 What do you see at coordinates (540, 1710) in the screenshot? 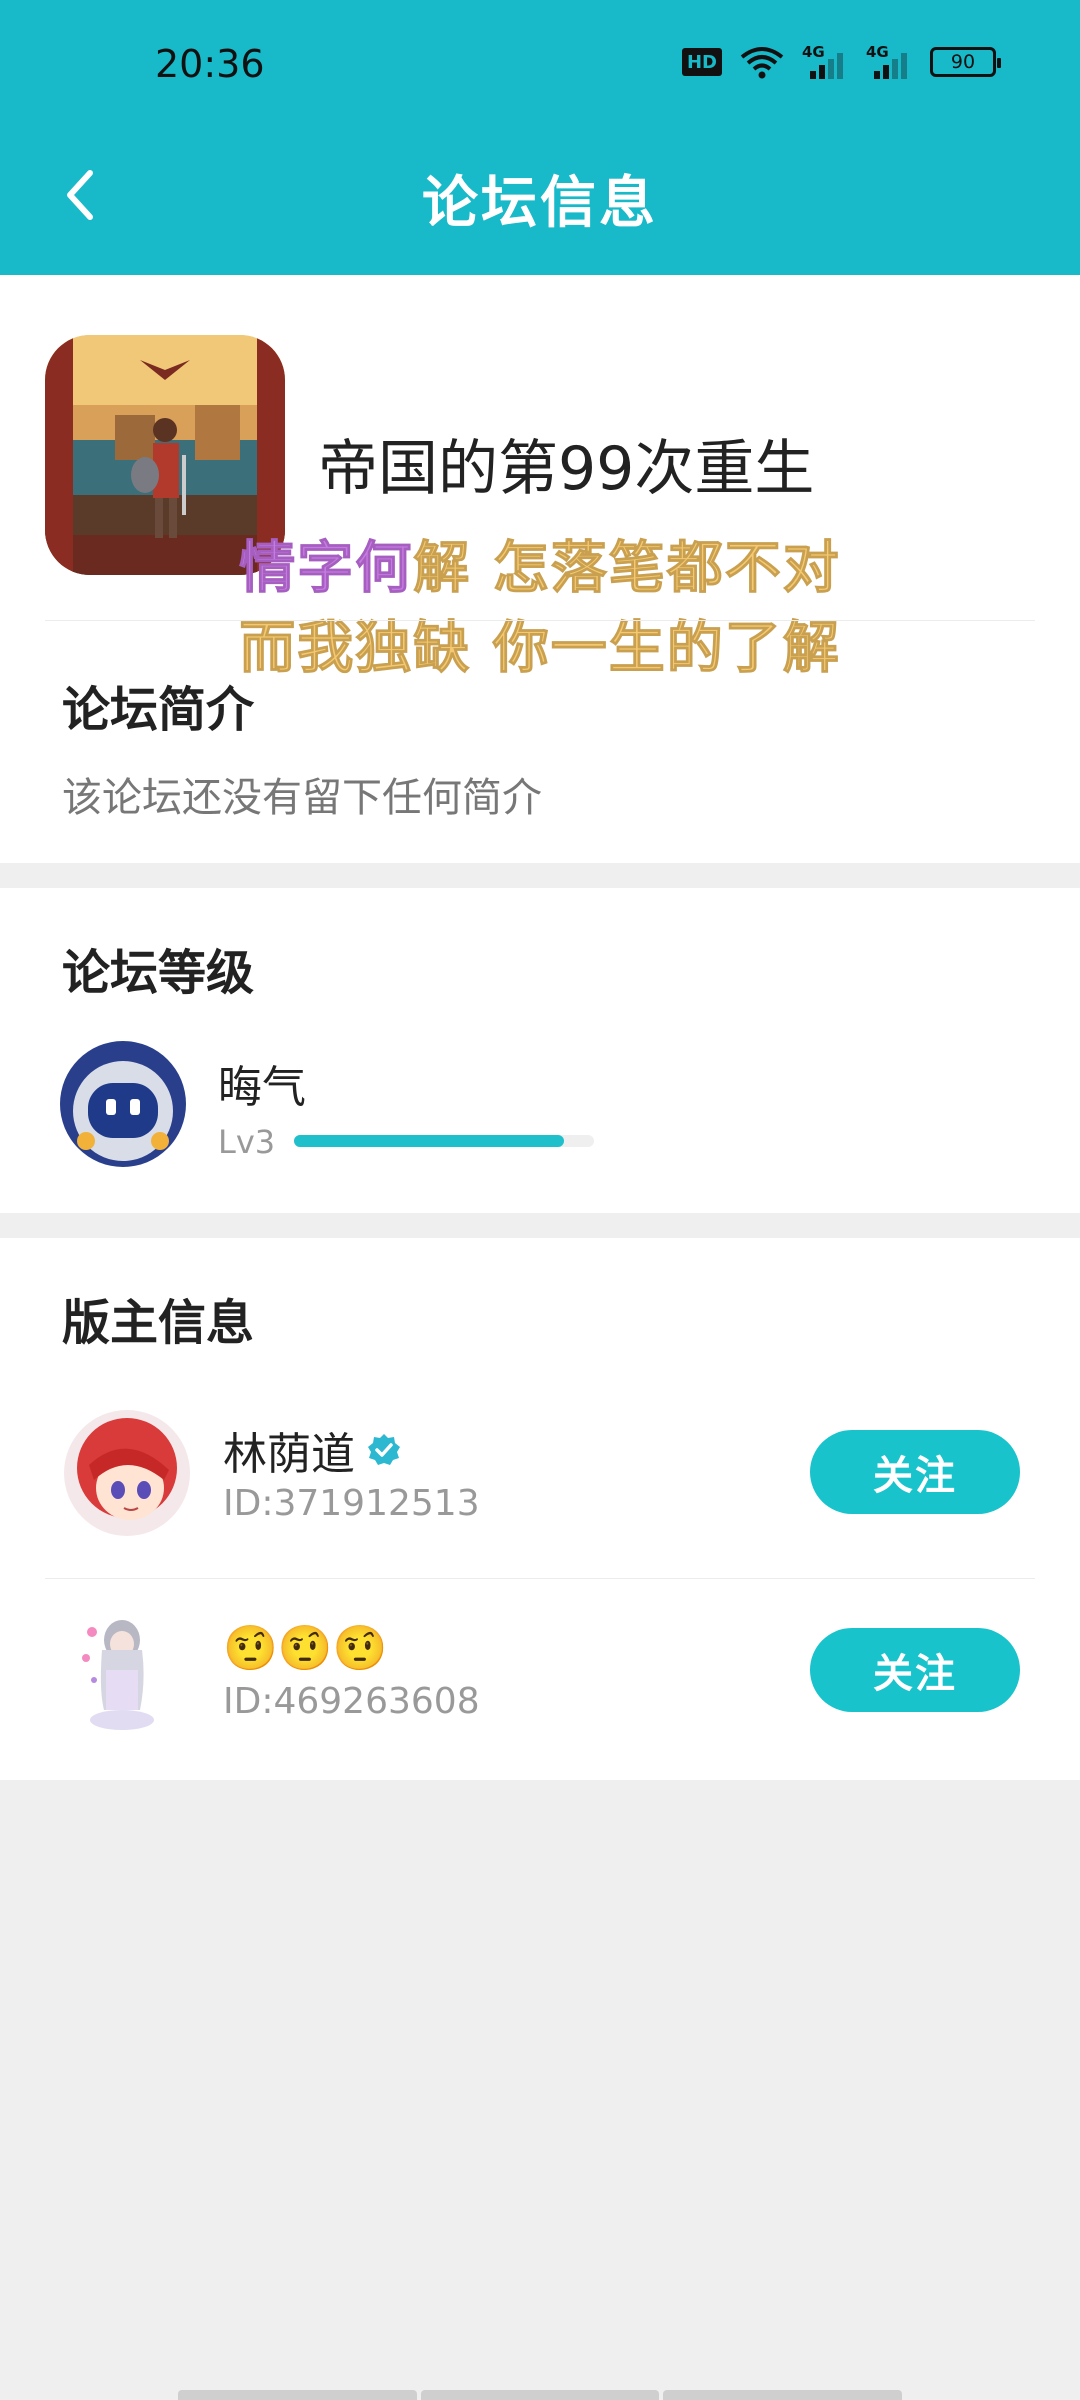
I see `moderator-row: 🤨🤨🤨 ID:469263608 关注` at bounding box center [540, 1710].